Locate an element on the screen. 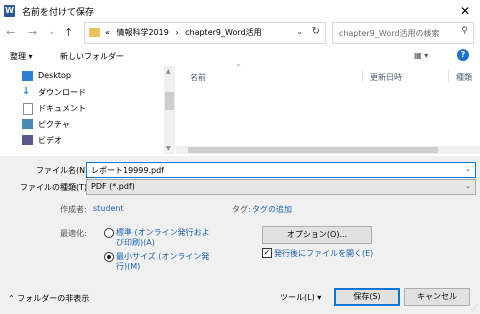  view-options-button: ▦ ▾ is located at coordinates (421, 55).